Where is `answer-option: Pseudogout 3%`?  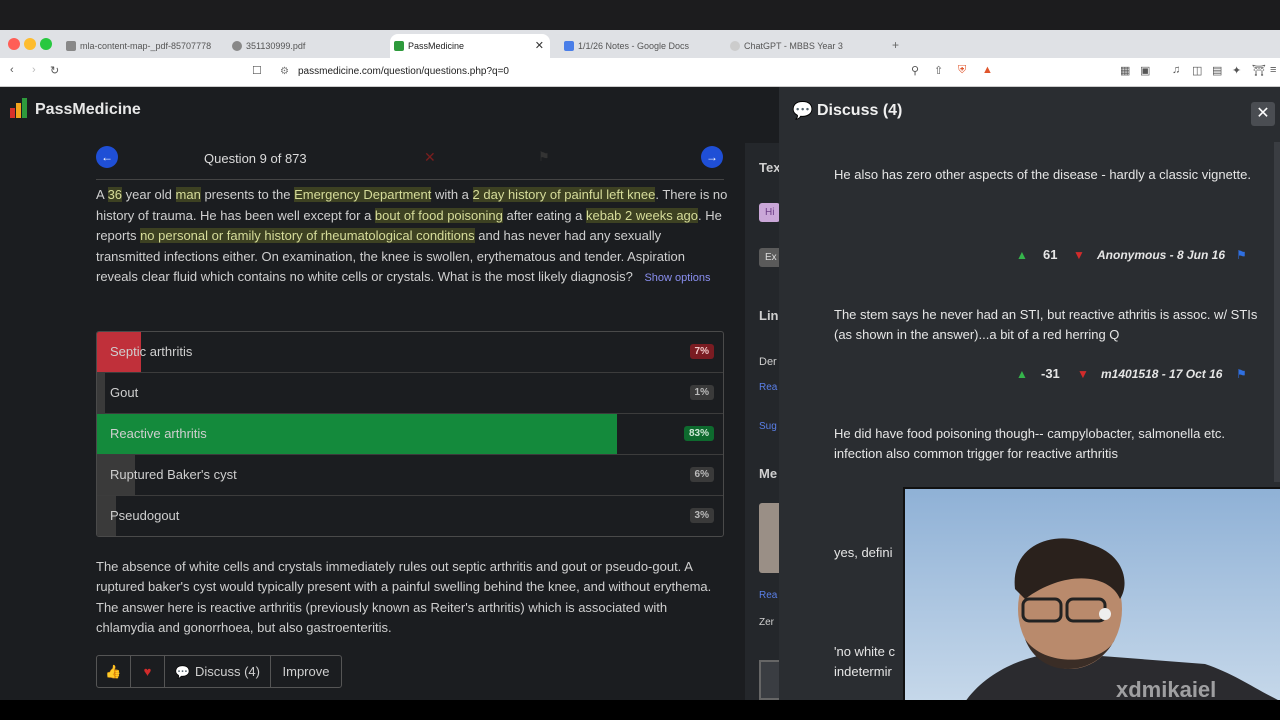
answer-option: Pseudogout 3% is located at coordinates (410, 516).